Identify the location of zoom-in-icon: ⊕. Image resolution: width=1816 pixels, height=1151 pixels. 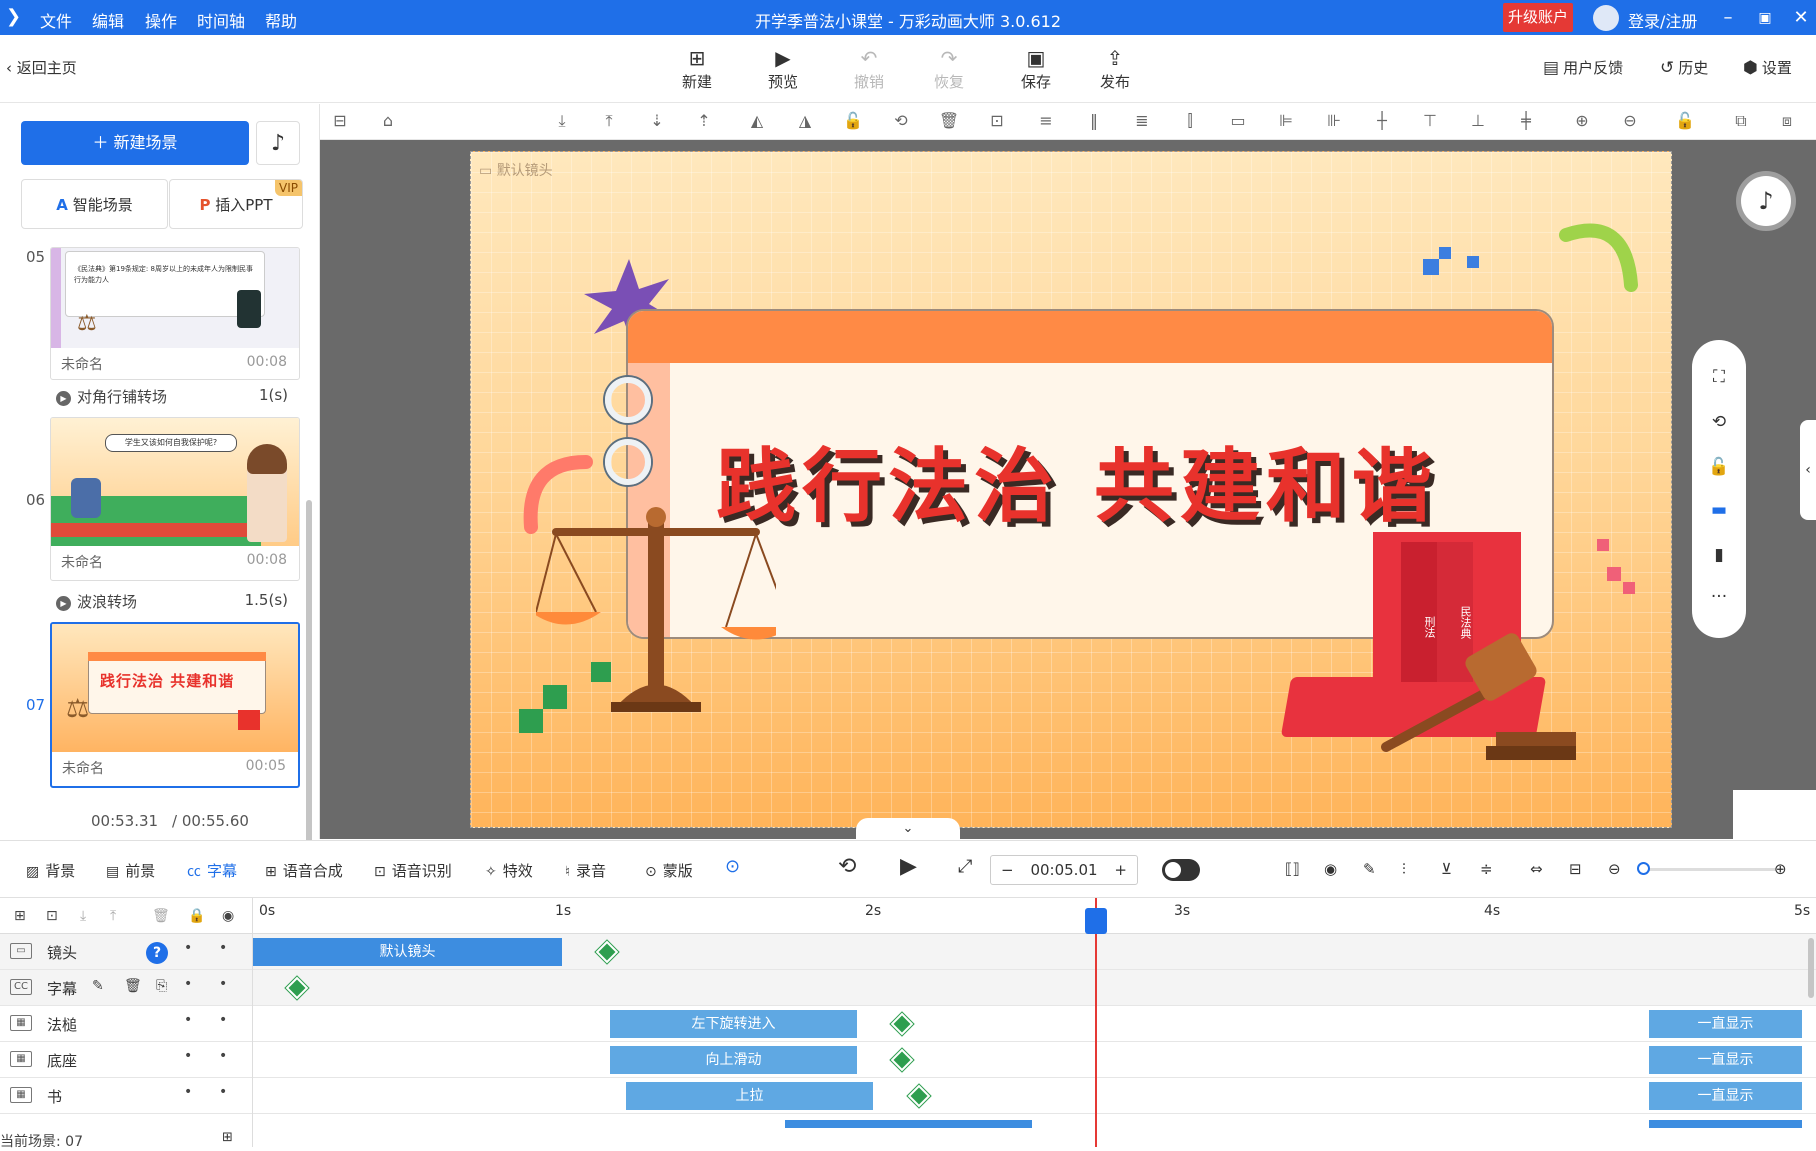
(1780, 869).